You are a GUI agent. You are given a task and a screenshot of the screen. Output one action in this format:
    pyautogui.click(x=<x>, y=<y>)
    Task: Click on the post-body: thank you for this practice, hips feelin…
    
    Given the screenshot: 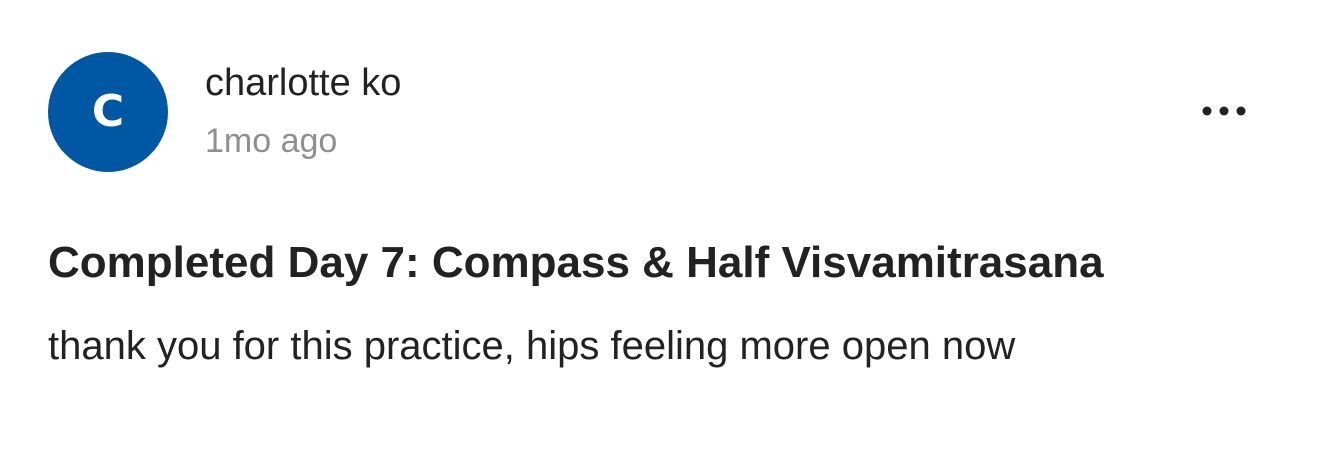 What is the action you would take?
    pyautogui.click(x=532, y=346)
    